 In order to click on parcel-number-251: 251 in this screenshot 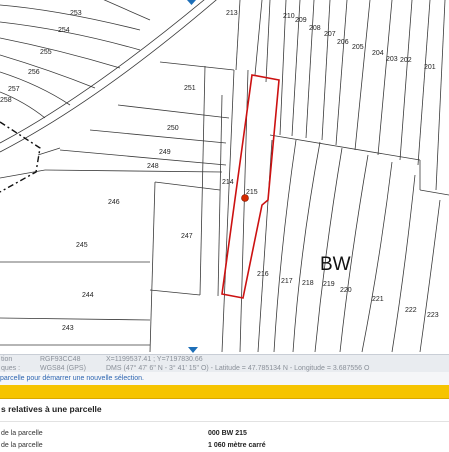, I will do `click(190, 88)`.